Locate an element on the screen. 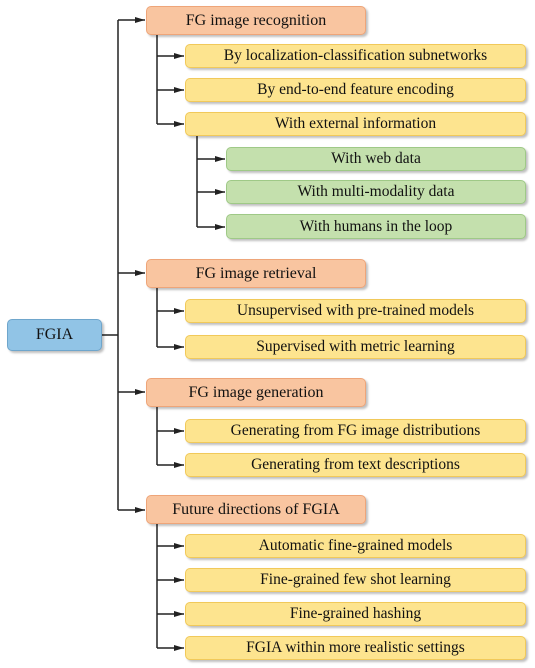 This screenshot has width=535, height=668. branch-retrieval: FG image retrieval is located at coordinates (256, 273).